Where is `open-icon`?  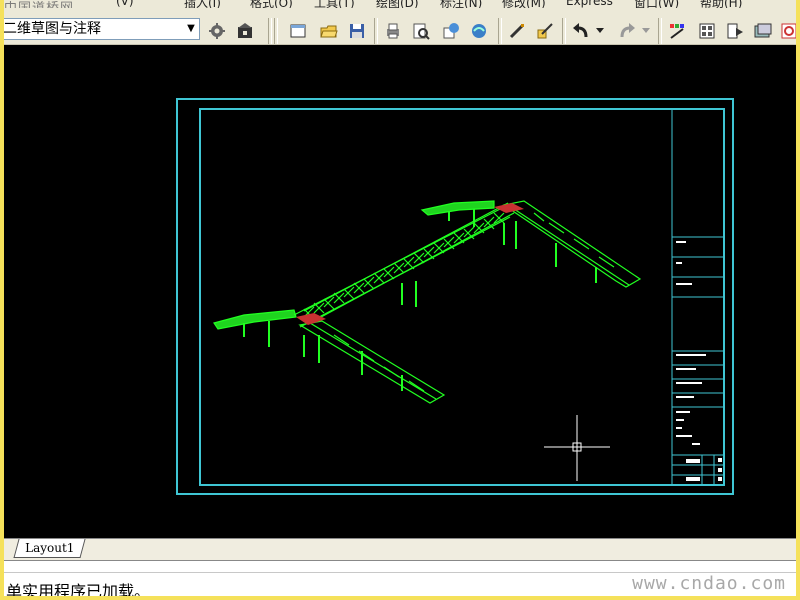
open-icon is located at coordinates (329, 31).